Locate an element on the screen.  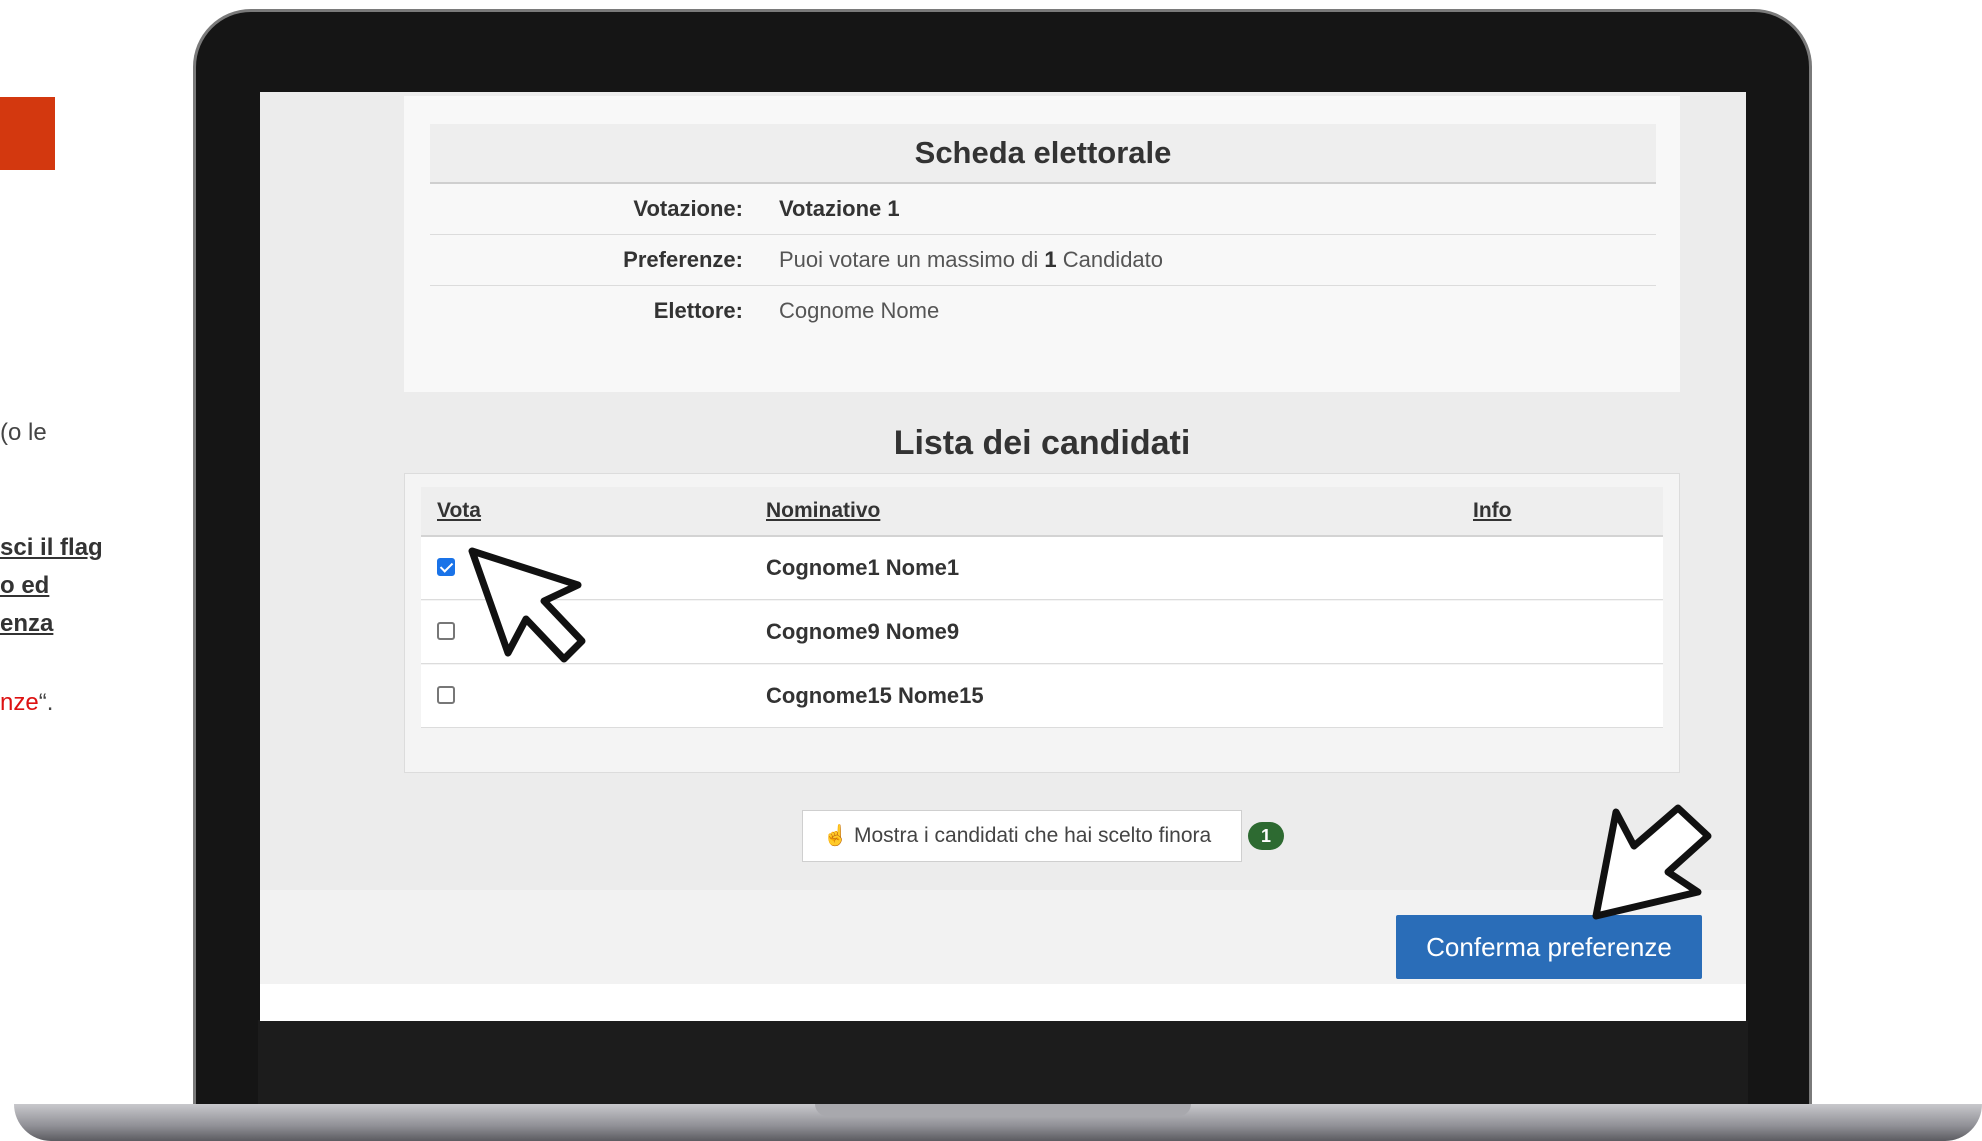
instruction-text-4: enza is located at coordinates (27, 623).